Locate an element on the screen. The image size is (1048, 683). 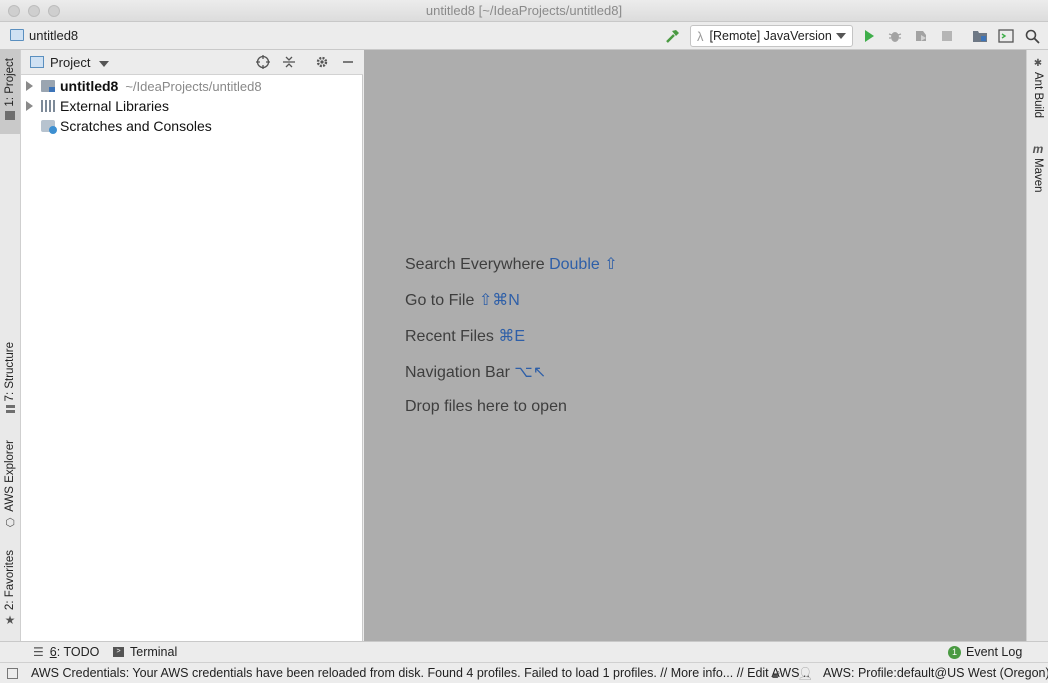
title-bar: untitled8 [~/IdeaProjects/untitled8] is located at coordinates (524, 11).